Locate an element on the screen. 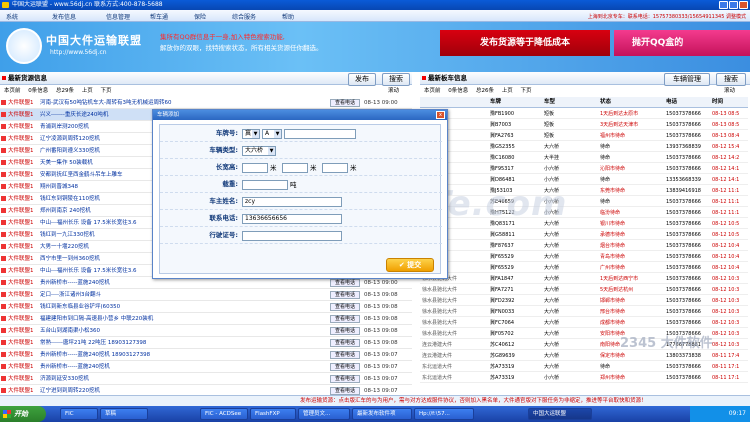 The width and height of the screenshot is (750, 422). task-item: FIC is located at coordinates (79, 414).